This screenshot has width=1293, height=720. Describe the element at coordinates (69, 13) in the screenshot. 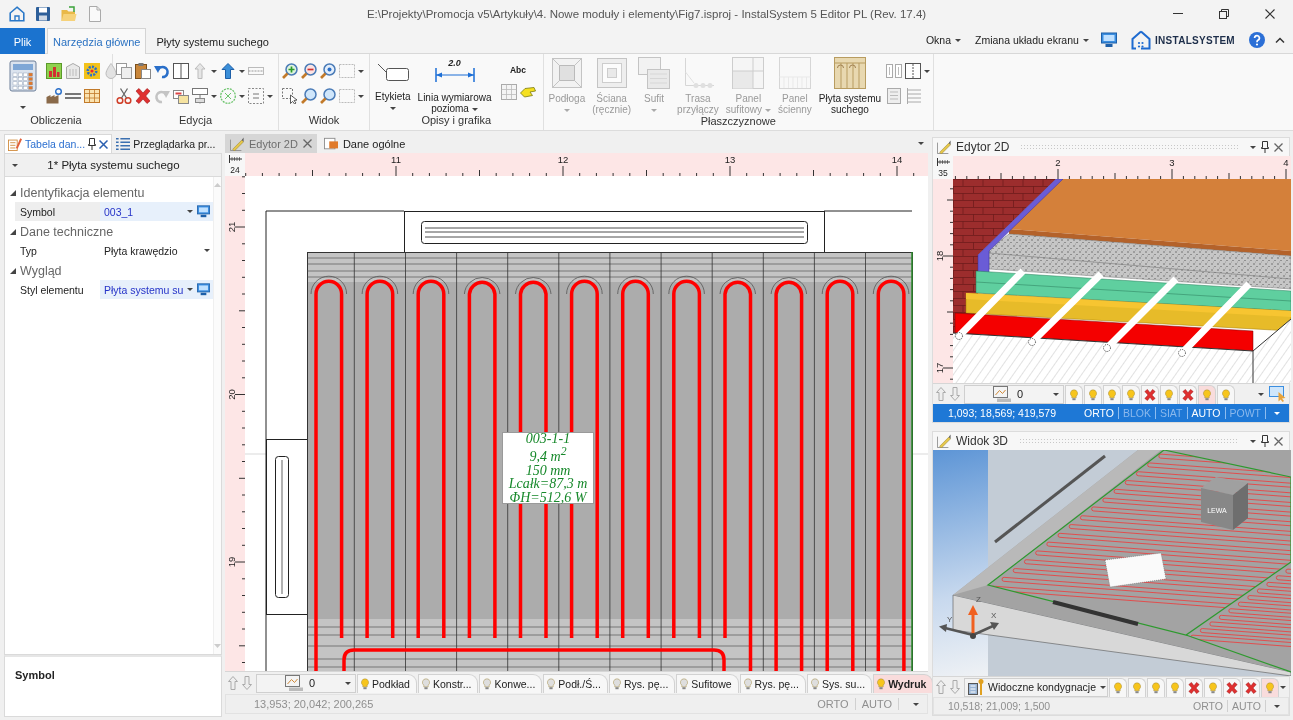

I see `folder-icon` at that location.